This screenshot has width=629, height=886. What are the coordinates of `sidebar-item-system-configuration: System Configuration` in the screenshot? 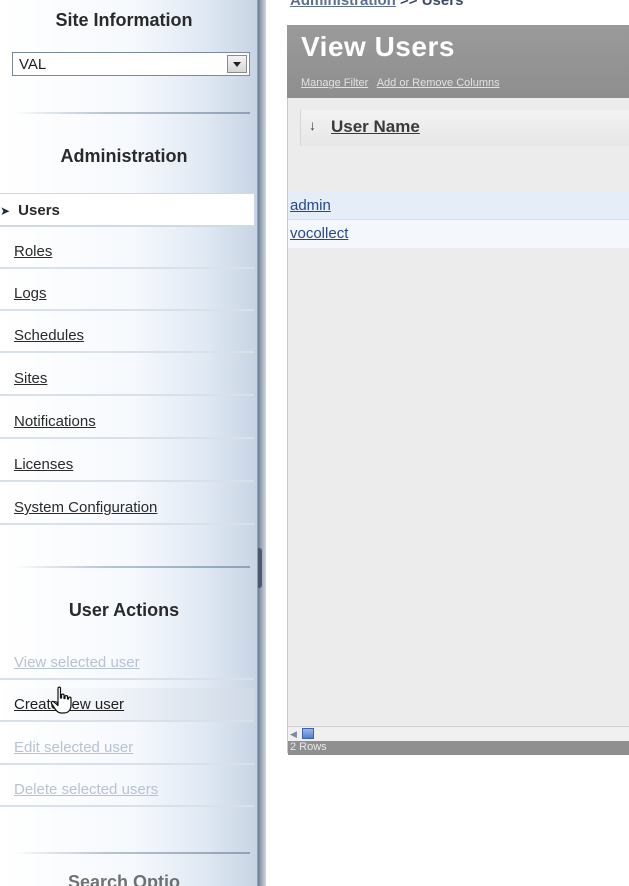 It's located at (127, 508).